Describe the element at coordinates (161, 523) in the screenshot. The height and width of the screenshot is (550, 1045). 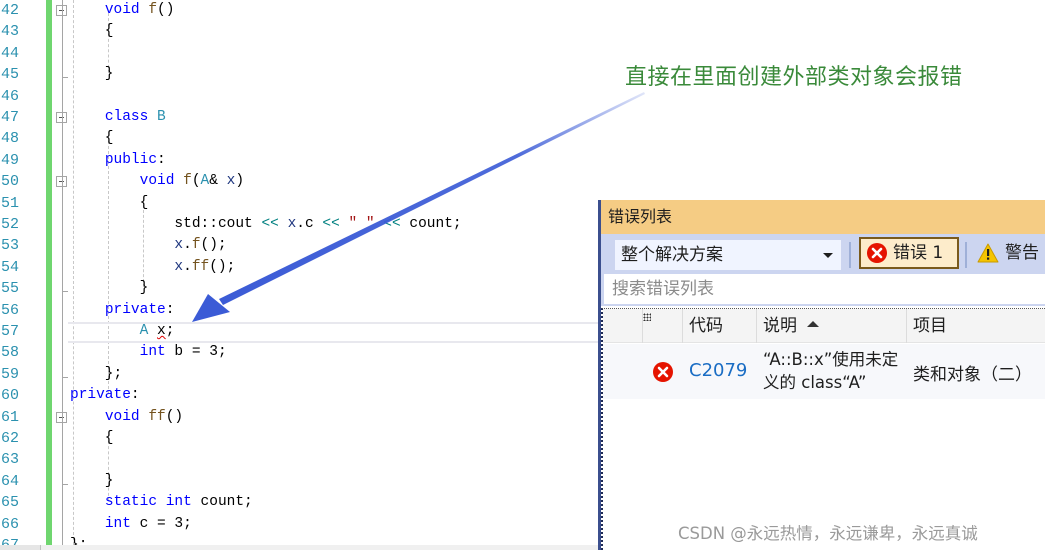
I see `code-token: c = 3;` at that location.